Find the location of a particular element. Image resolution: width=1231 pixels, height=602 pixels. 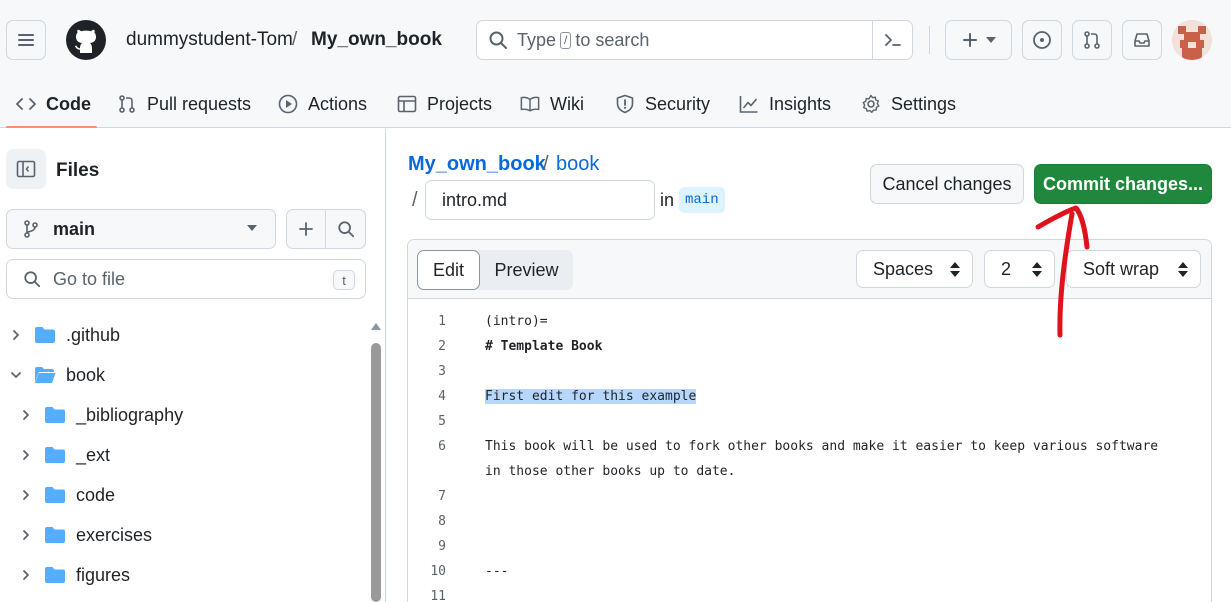

tree-item: _bibliography is located at coordinates (101, 415).